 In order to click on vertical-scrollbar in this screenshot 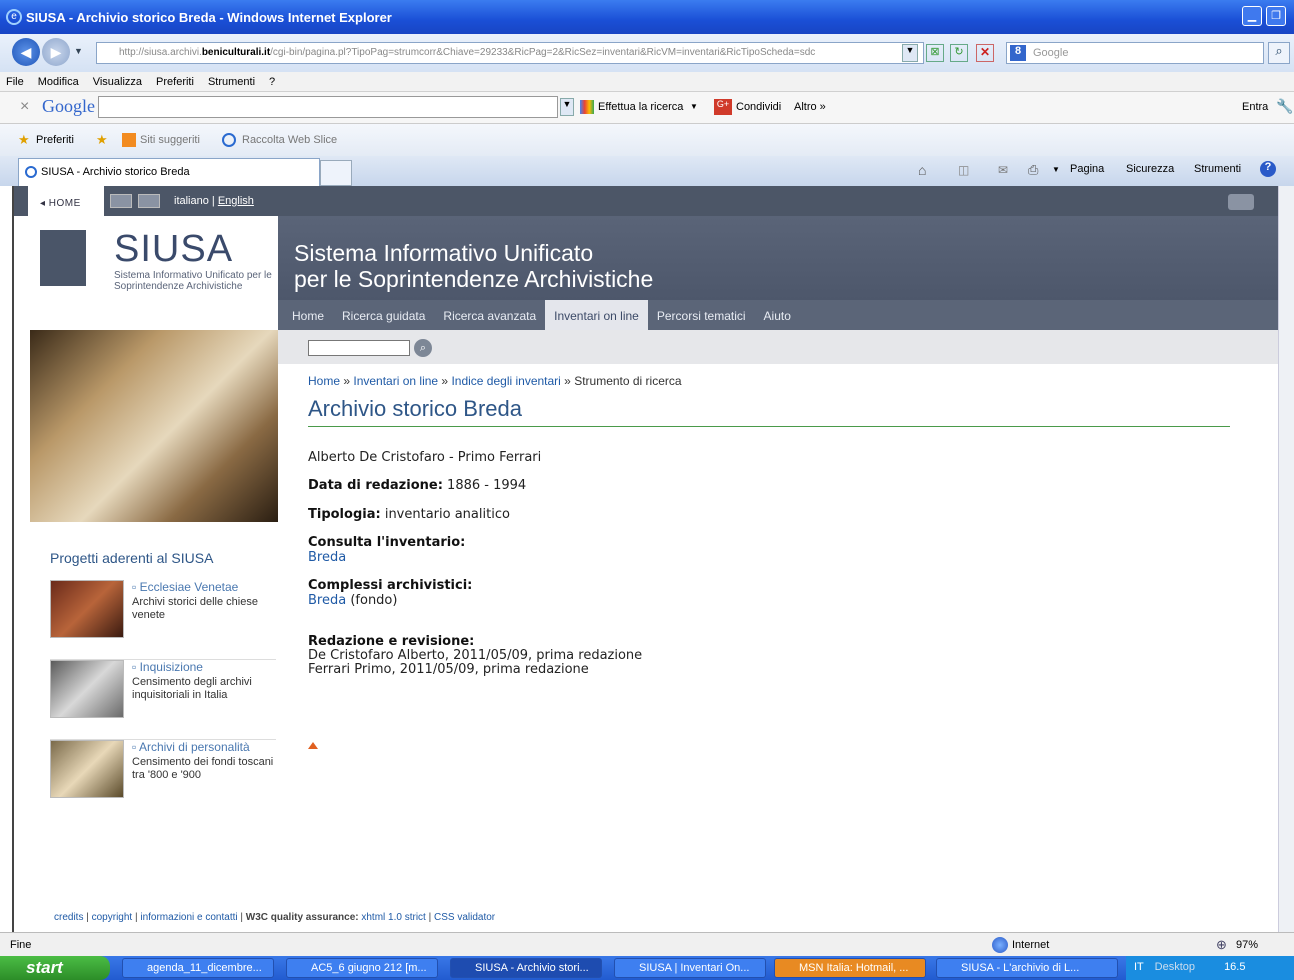, I will do `click(1286, 559)`.